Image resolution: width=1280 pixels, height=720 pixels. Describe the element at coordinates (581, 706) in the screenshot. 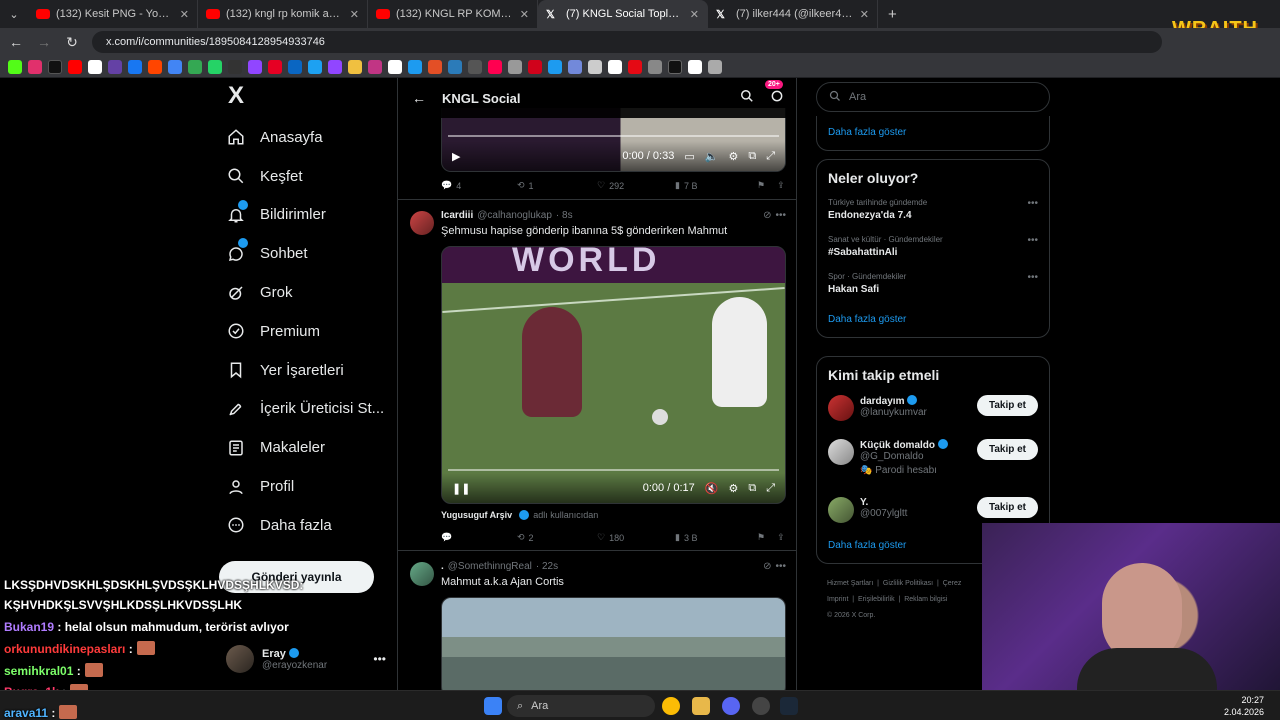

I see `taskbar-search: ⌕ Ara` at that location.